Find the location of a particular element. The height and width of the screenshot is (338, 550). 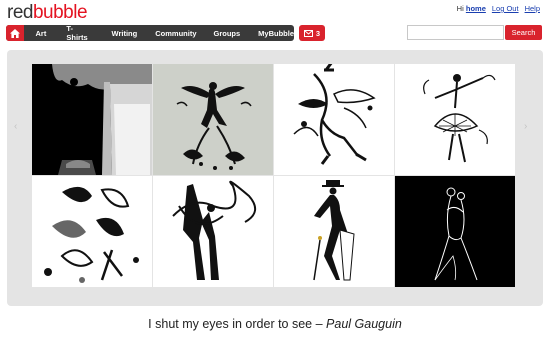

quote-text: I shut my eyes in order to see – is located at coordinates (237, 324).